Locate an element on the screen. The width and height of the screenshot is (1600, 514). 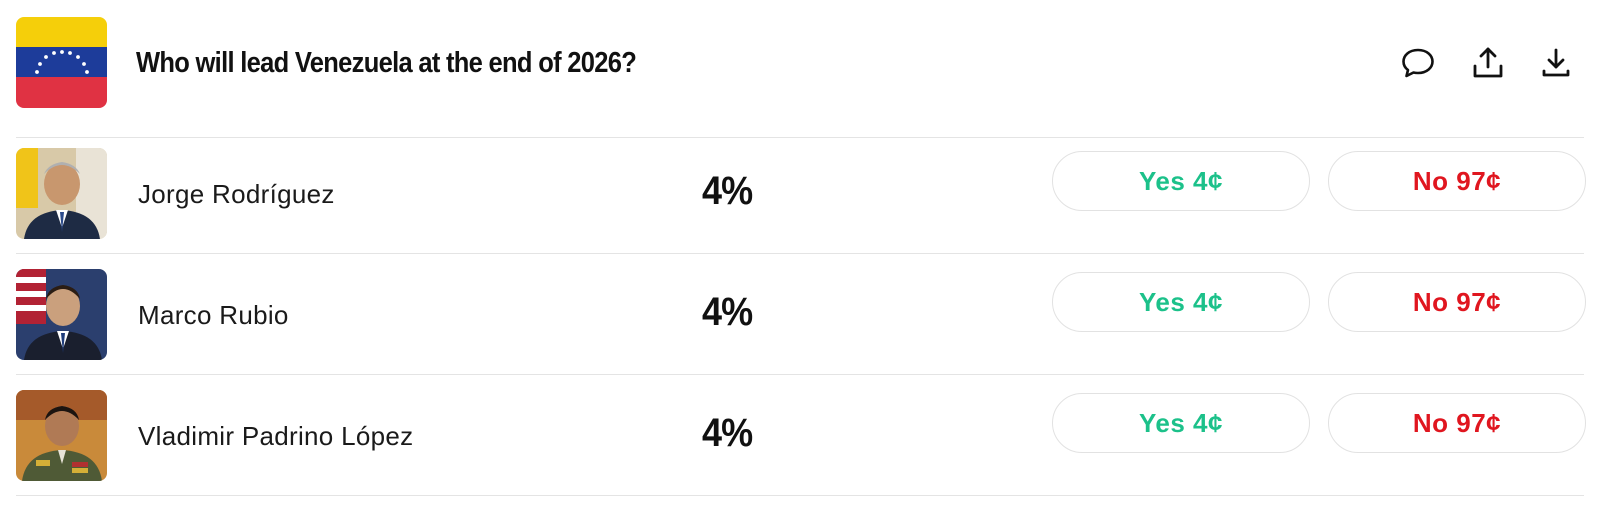
outcome-name: Jorge Rodríguez is located at coordinates (236, 194).